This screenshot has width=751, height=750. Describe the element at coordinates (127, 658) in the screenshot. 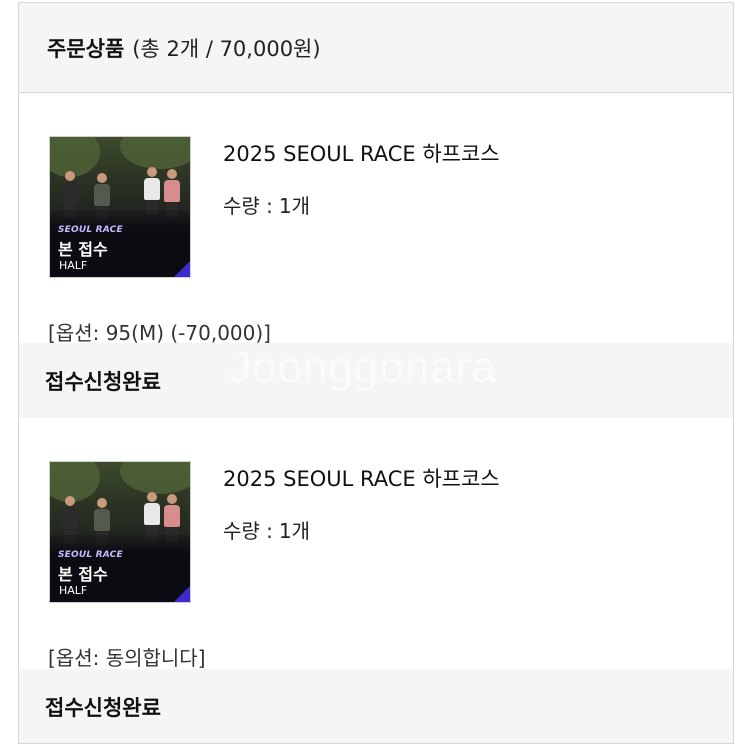

I see `product-option: [옵션: 동의합니다]` at that location.